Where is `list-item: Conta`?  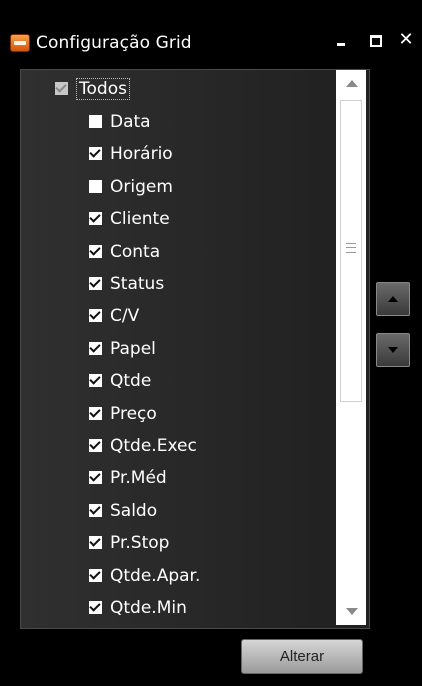
list-item: Conta is located at coordinates (124, 252).